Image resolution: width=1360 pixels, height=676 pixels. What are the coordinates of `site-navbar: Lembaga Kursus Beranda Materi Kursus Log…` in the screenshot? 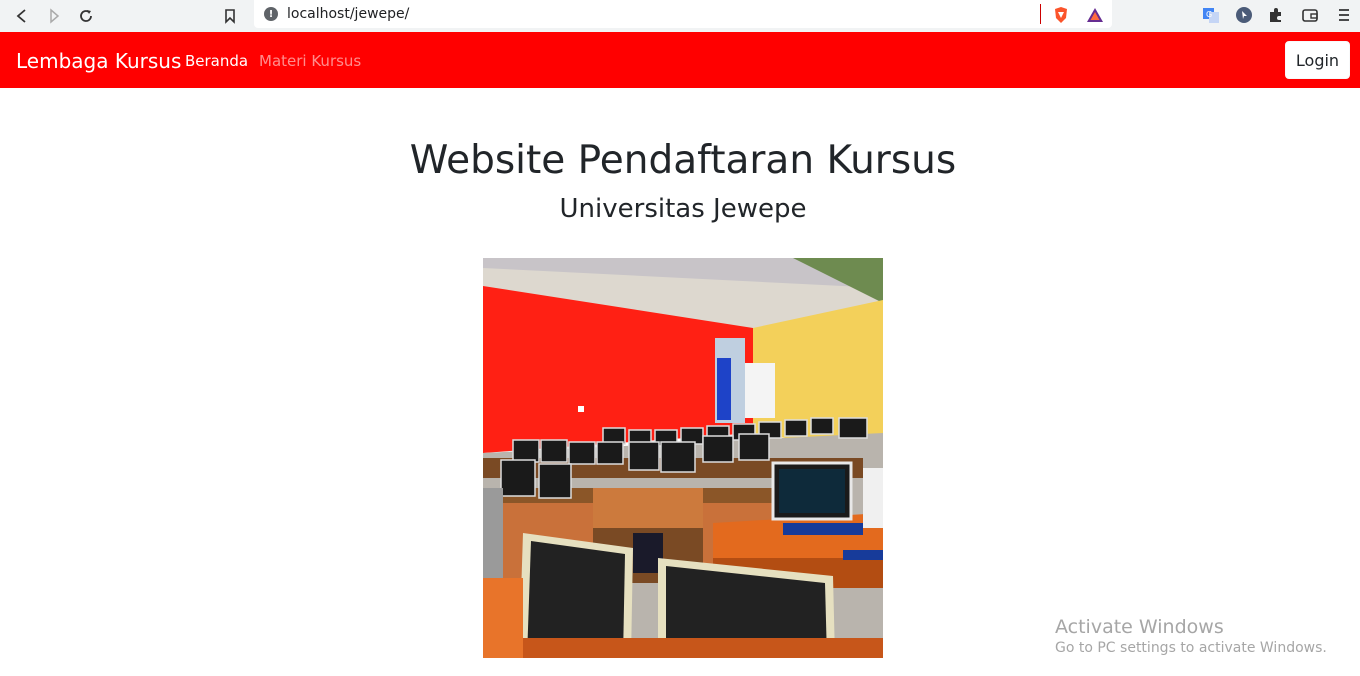 It's located at (680, 60).